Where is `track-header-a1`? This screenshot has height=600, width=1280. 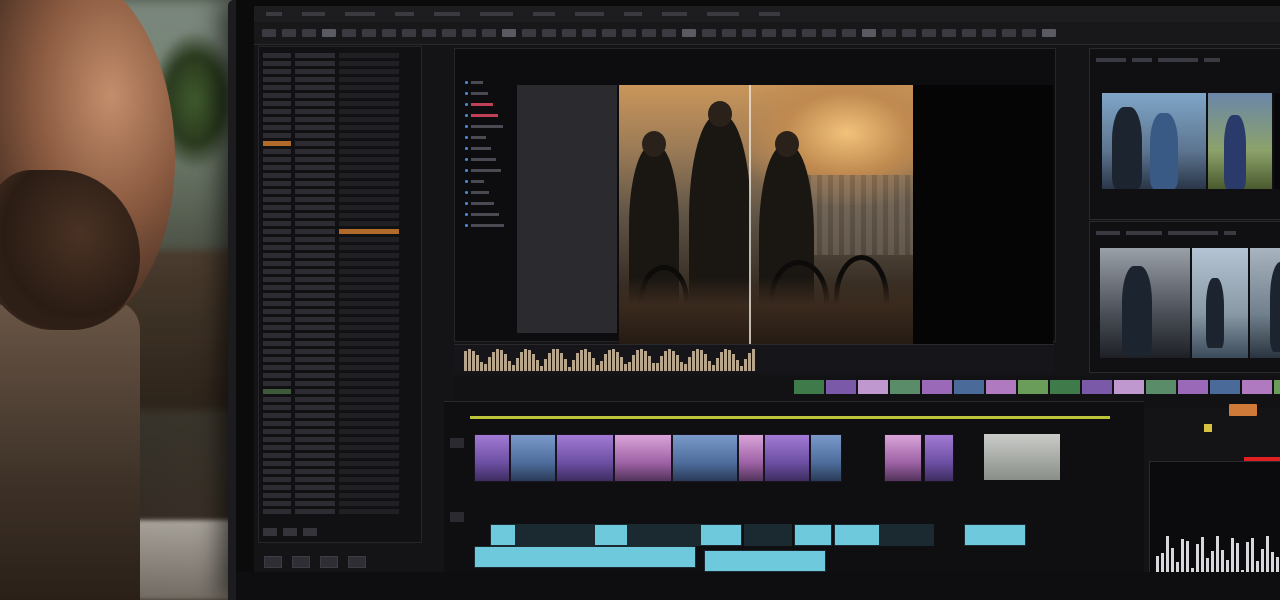 track-header-a1 is located at coordinates (457, 517).